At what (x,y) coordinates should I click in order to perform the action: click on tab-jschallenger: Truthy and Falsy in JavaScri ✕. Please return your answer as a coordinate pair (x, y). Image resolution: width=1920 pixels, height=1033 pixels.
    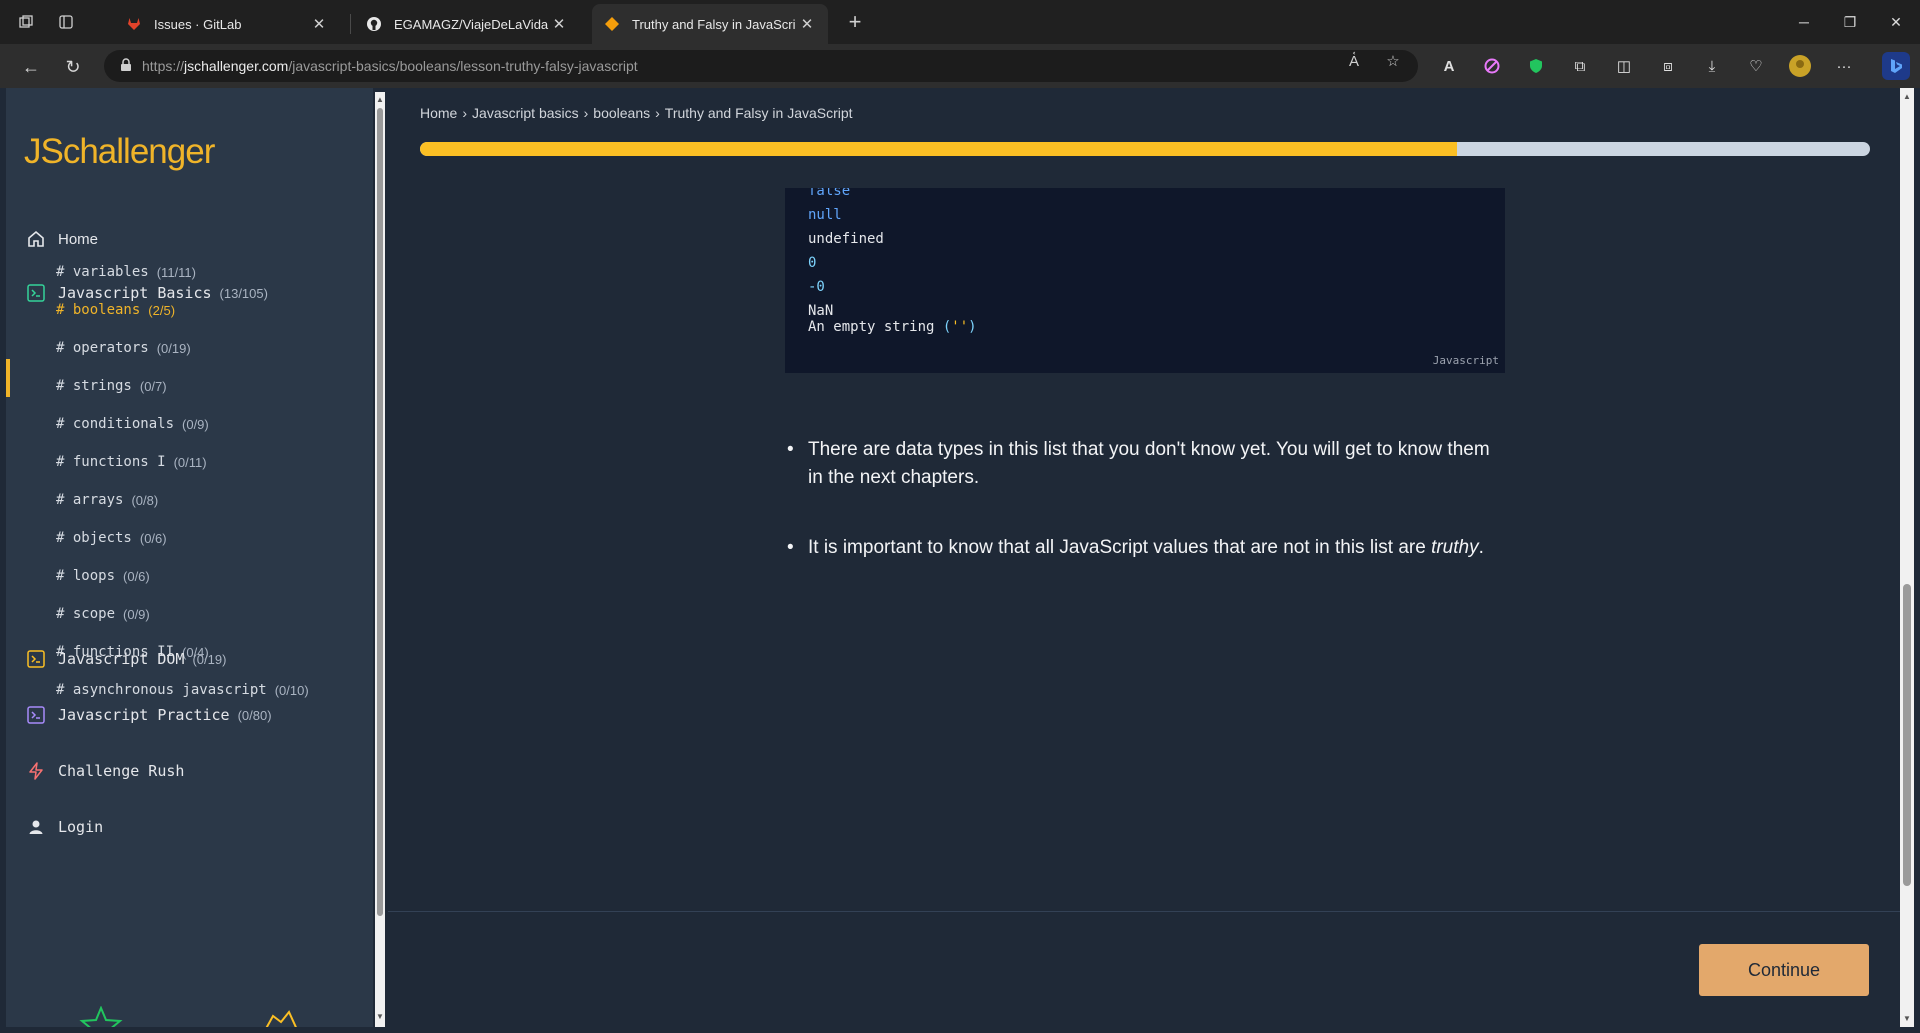
    Looking at the image, I should click on (710, 24).